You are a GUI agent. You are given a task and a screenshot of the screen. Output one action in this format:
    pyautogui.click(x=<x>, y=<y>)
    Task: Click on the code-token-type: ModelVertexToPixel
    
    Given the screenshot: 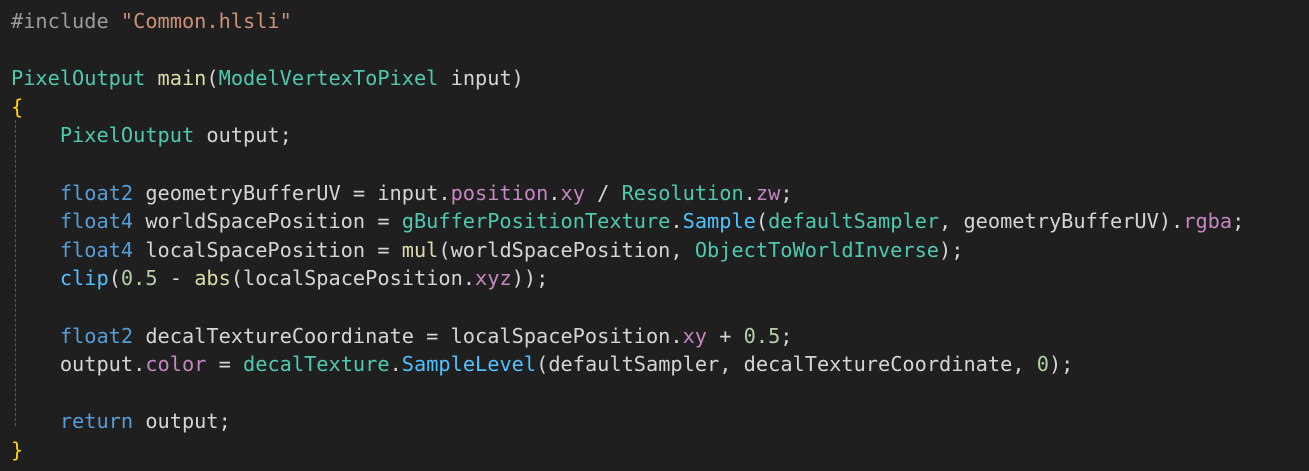 What is the action you would take?
    pyautogui.click(x=328, y=78)
    